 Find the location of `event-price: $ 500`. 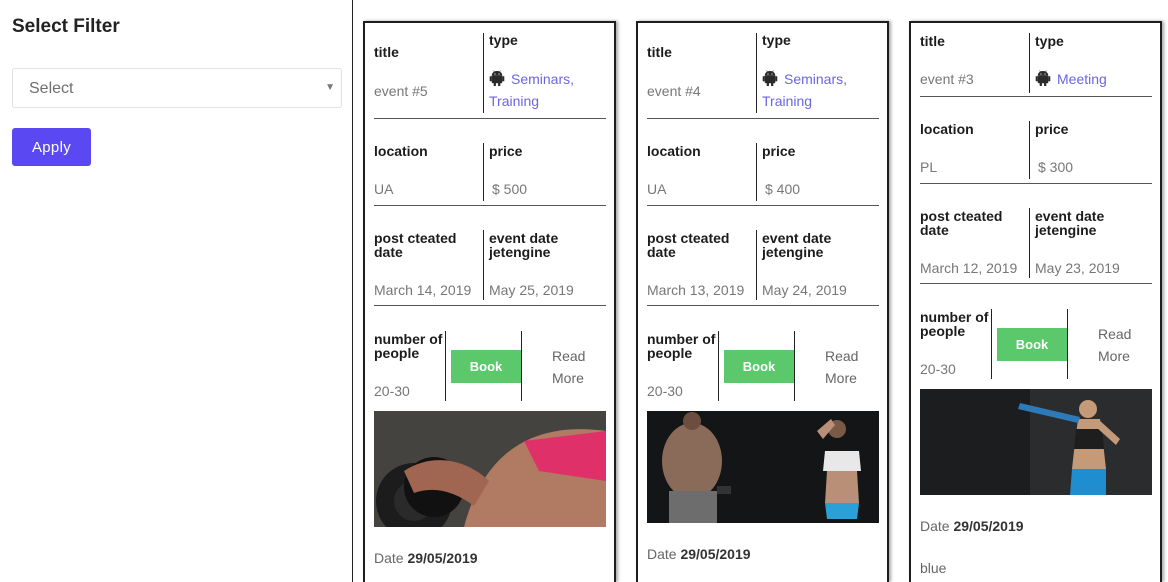

event-price: $ 500 is located at coordinates (510, 189).